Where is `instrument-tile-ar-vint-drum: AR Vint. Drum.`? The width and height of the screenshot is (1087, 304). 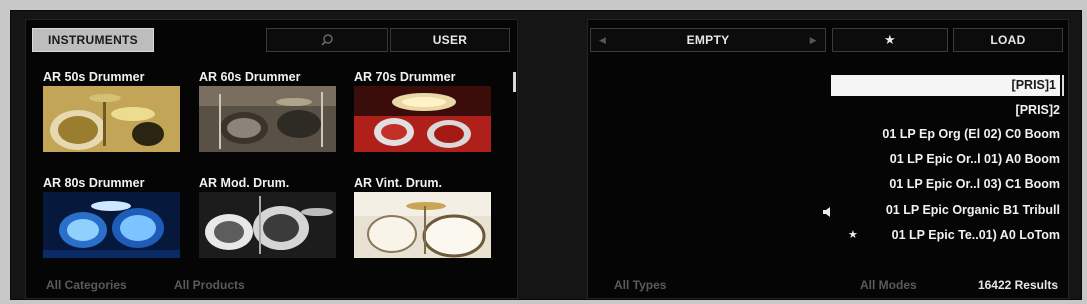
instrument-tile-ar-vint-drum: AR Vint. Drum. is located at coordinates (422, 216).